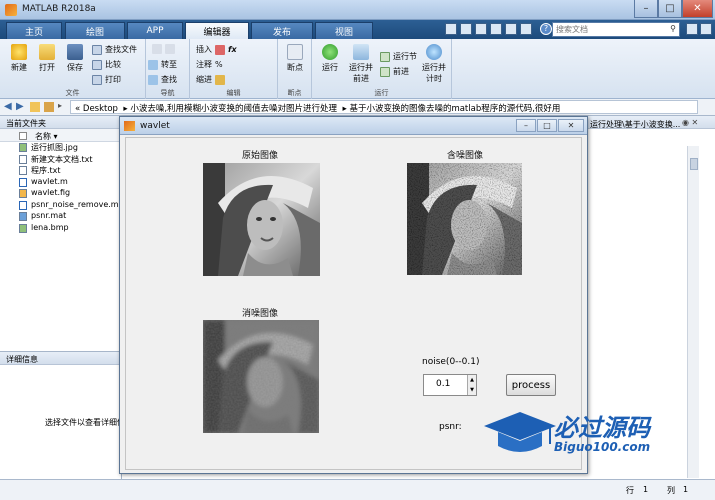 The width and height of the screenshot is (715, 500). I want to click on close-button: ✕, so click(697, 9).